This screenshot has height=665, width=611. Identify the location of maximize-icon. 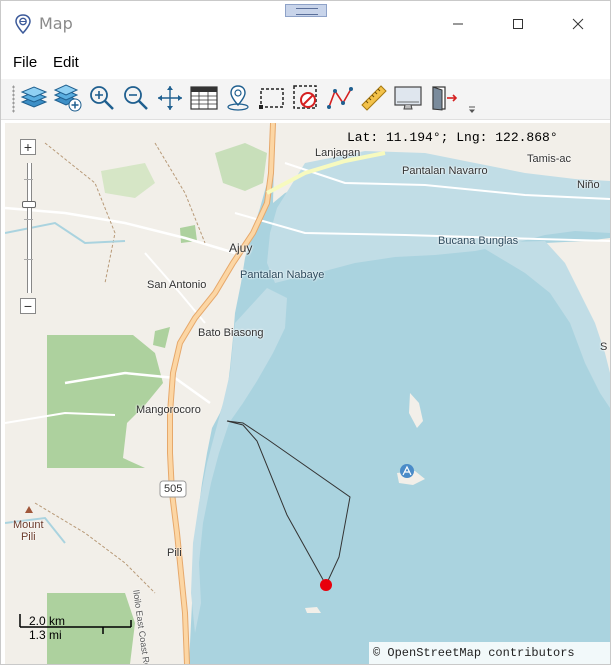
(518, 24).